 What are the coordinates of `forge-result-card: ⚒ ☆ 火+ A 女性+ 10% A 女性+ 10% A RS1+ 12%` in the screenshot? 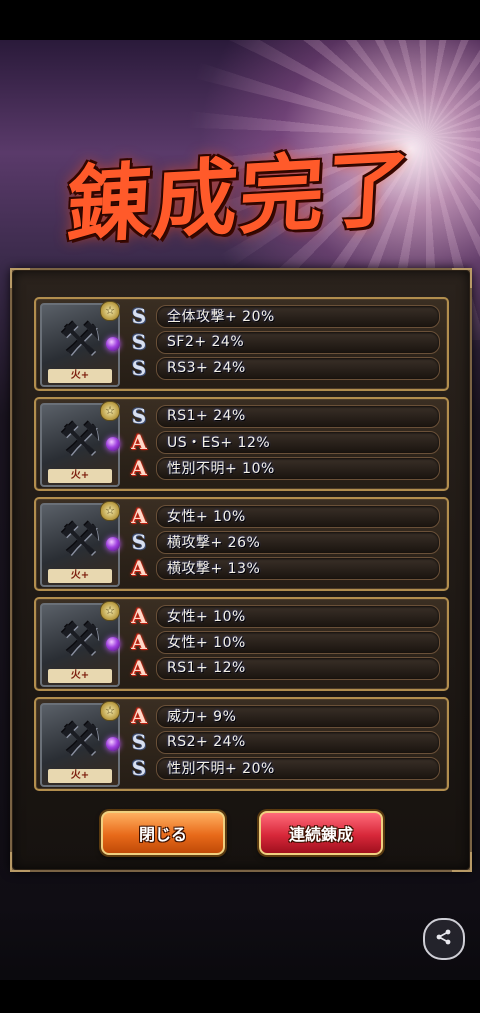 It's located at (241, 644).